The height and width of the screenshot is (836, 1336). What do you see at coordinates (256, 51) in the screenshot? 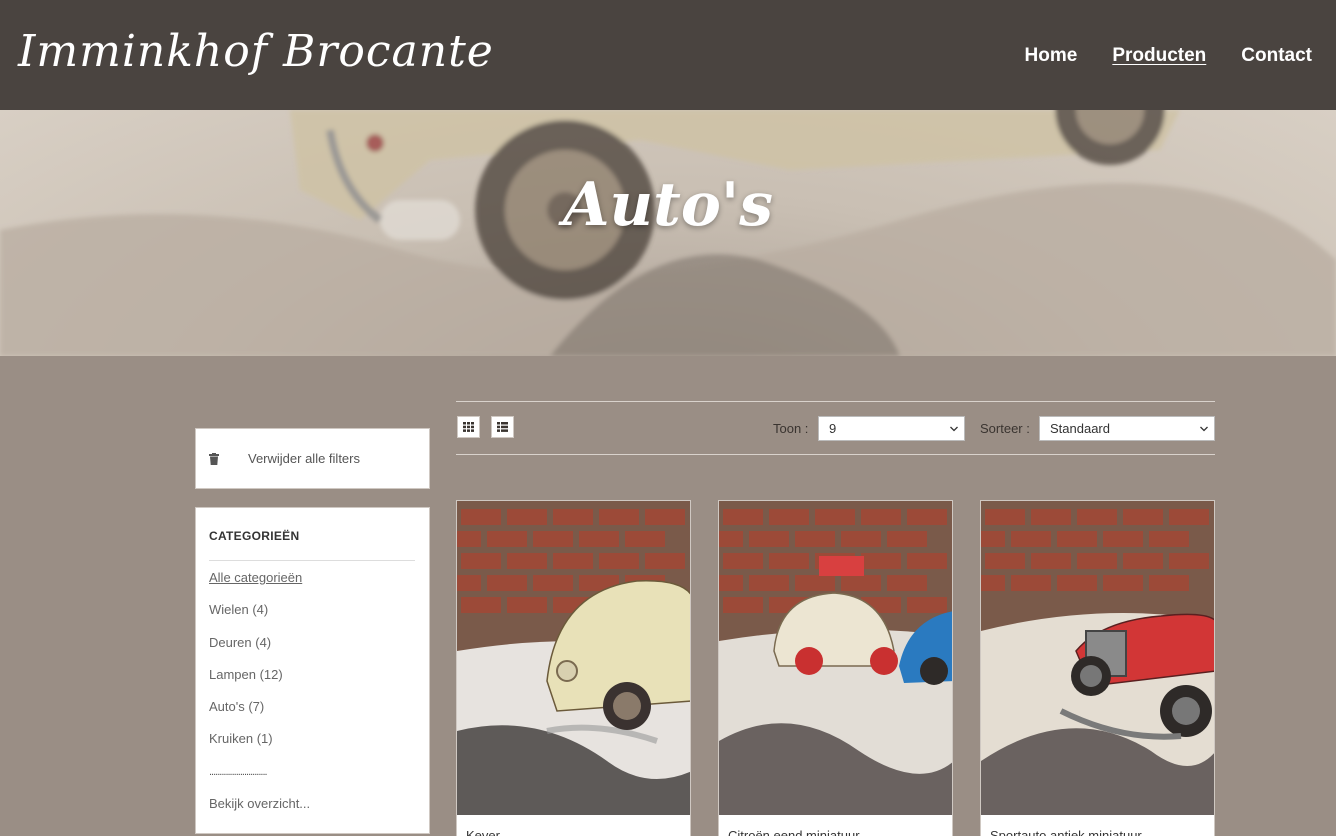
I see `site-logo: Imminkhof Brocante` at bounding box center [256, 51].